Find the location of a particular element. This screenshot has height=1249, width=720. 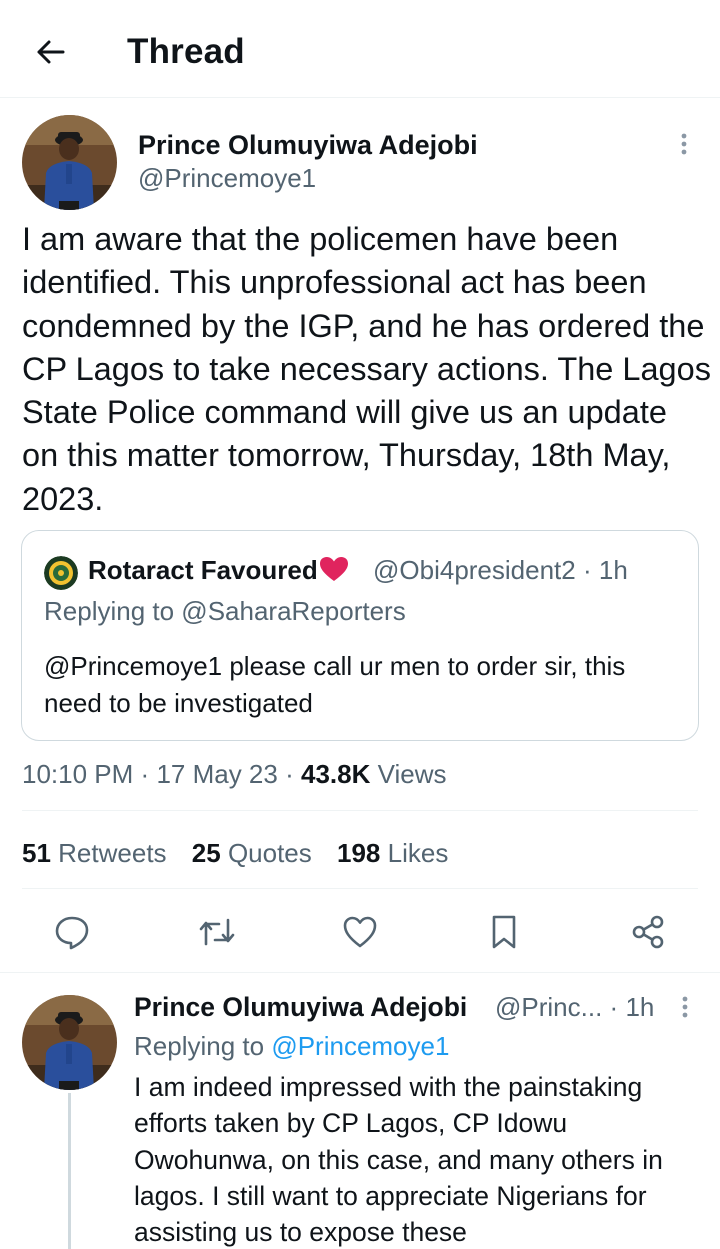

reply-more-options-button is located at coordinates (685, 1007).